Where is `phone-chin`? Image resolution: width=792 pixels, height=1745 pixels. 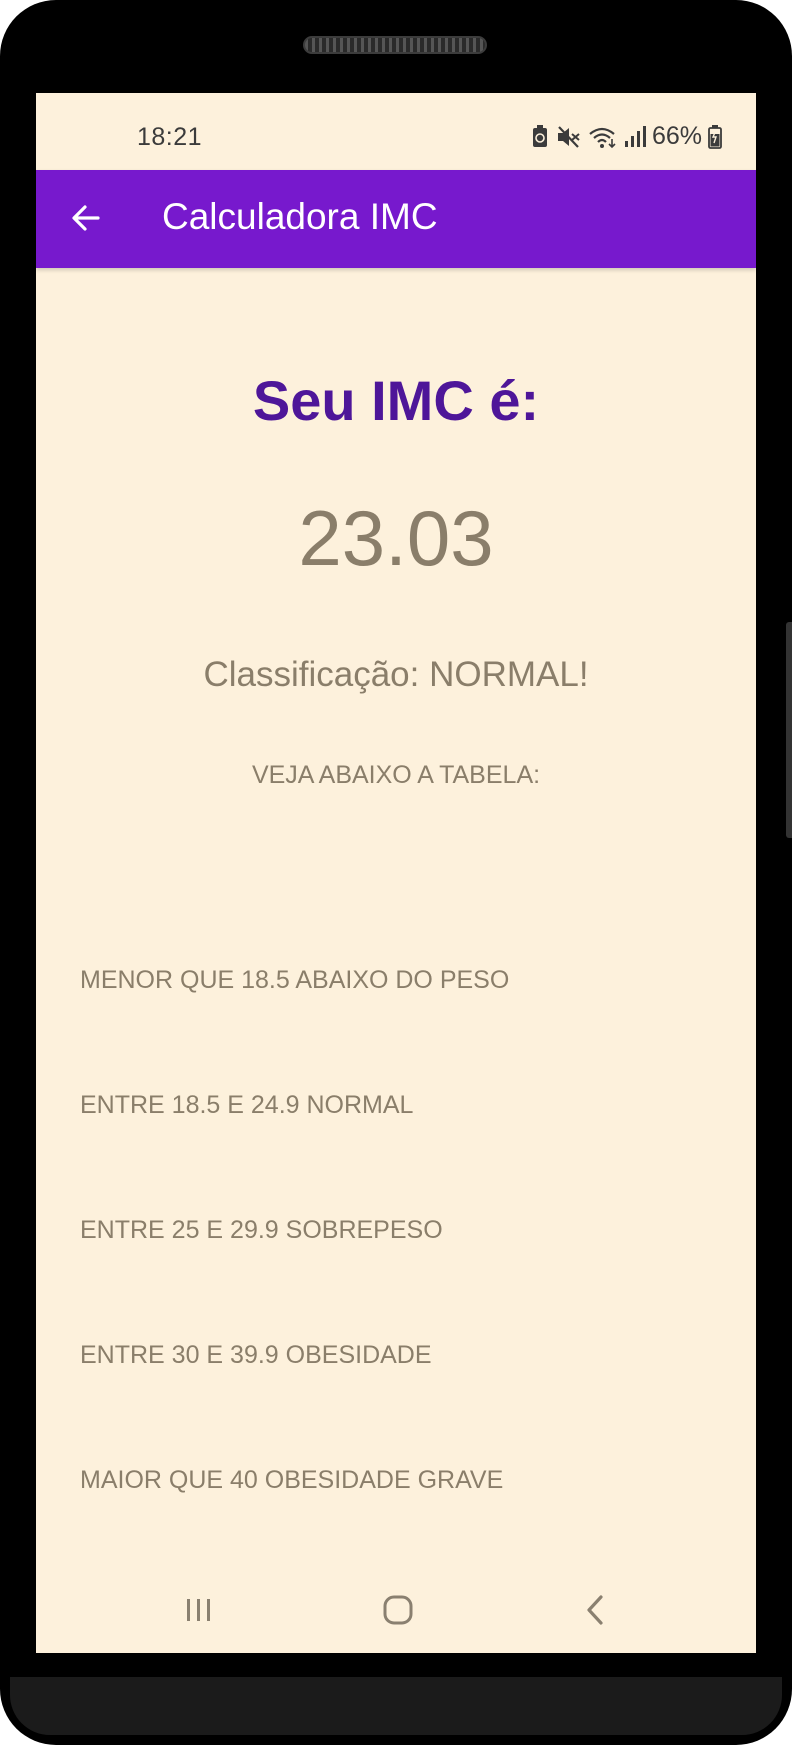 phone-chin is located at coordinates (396, 1706).